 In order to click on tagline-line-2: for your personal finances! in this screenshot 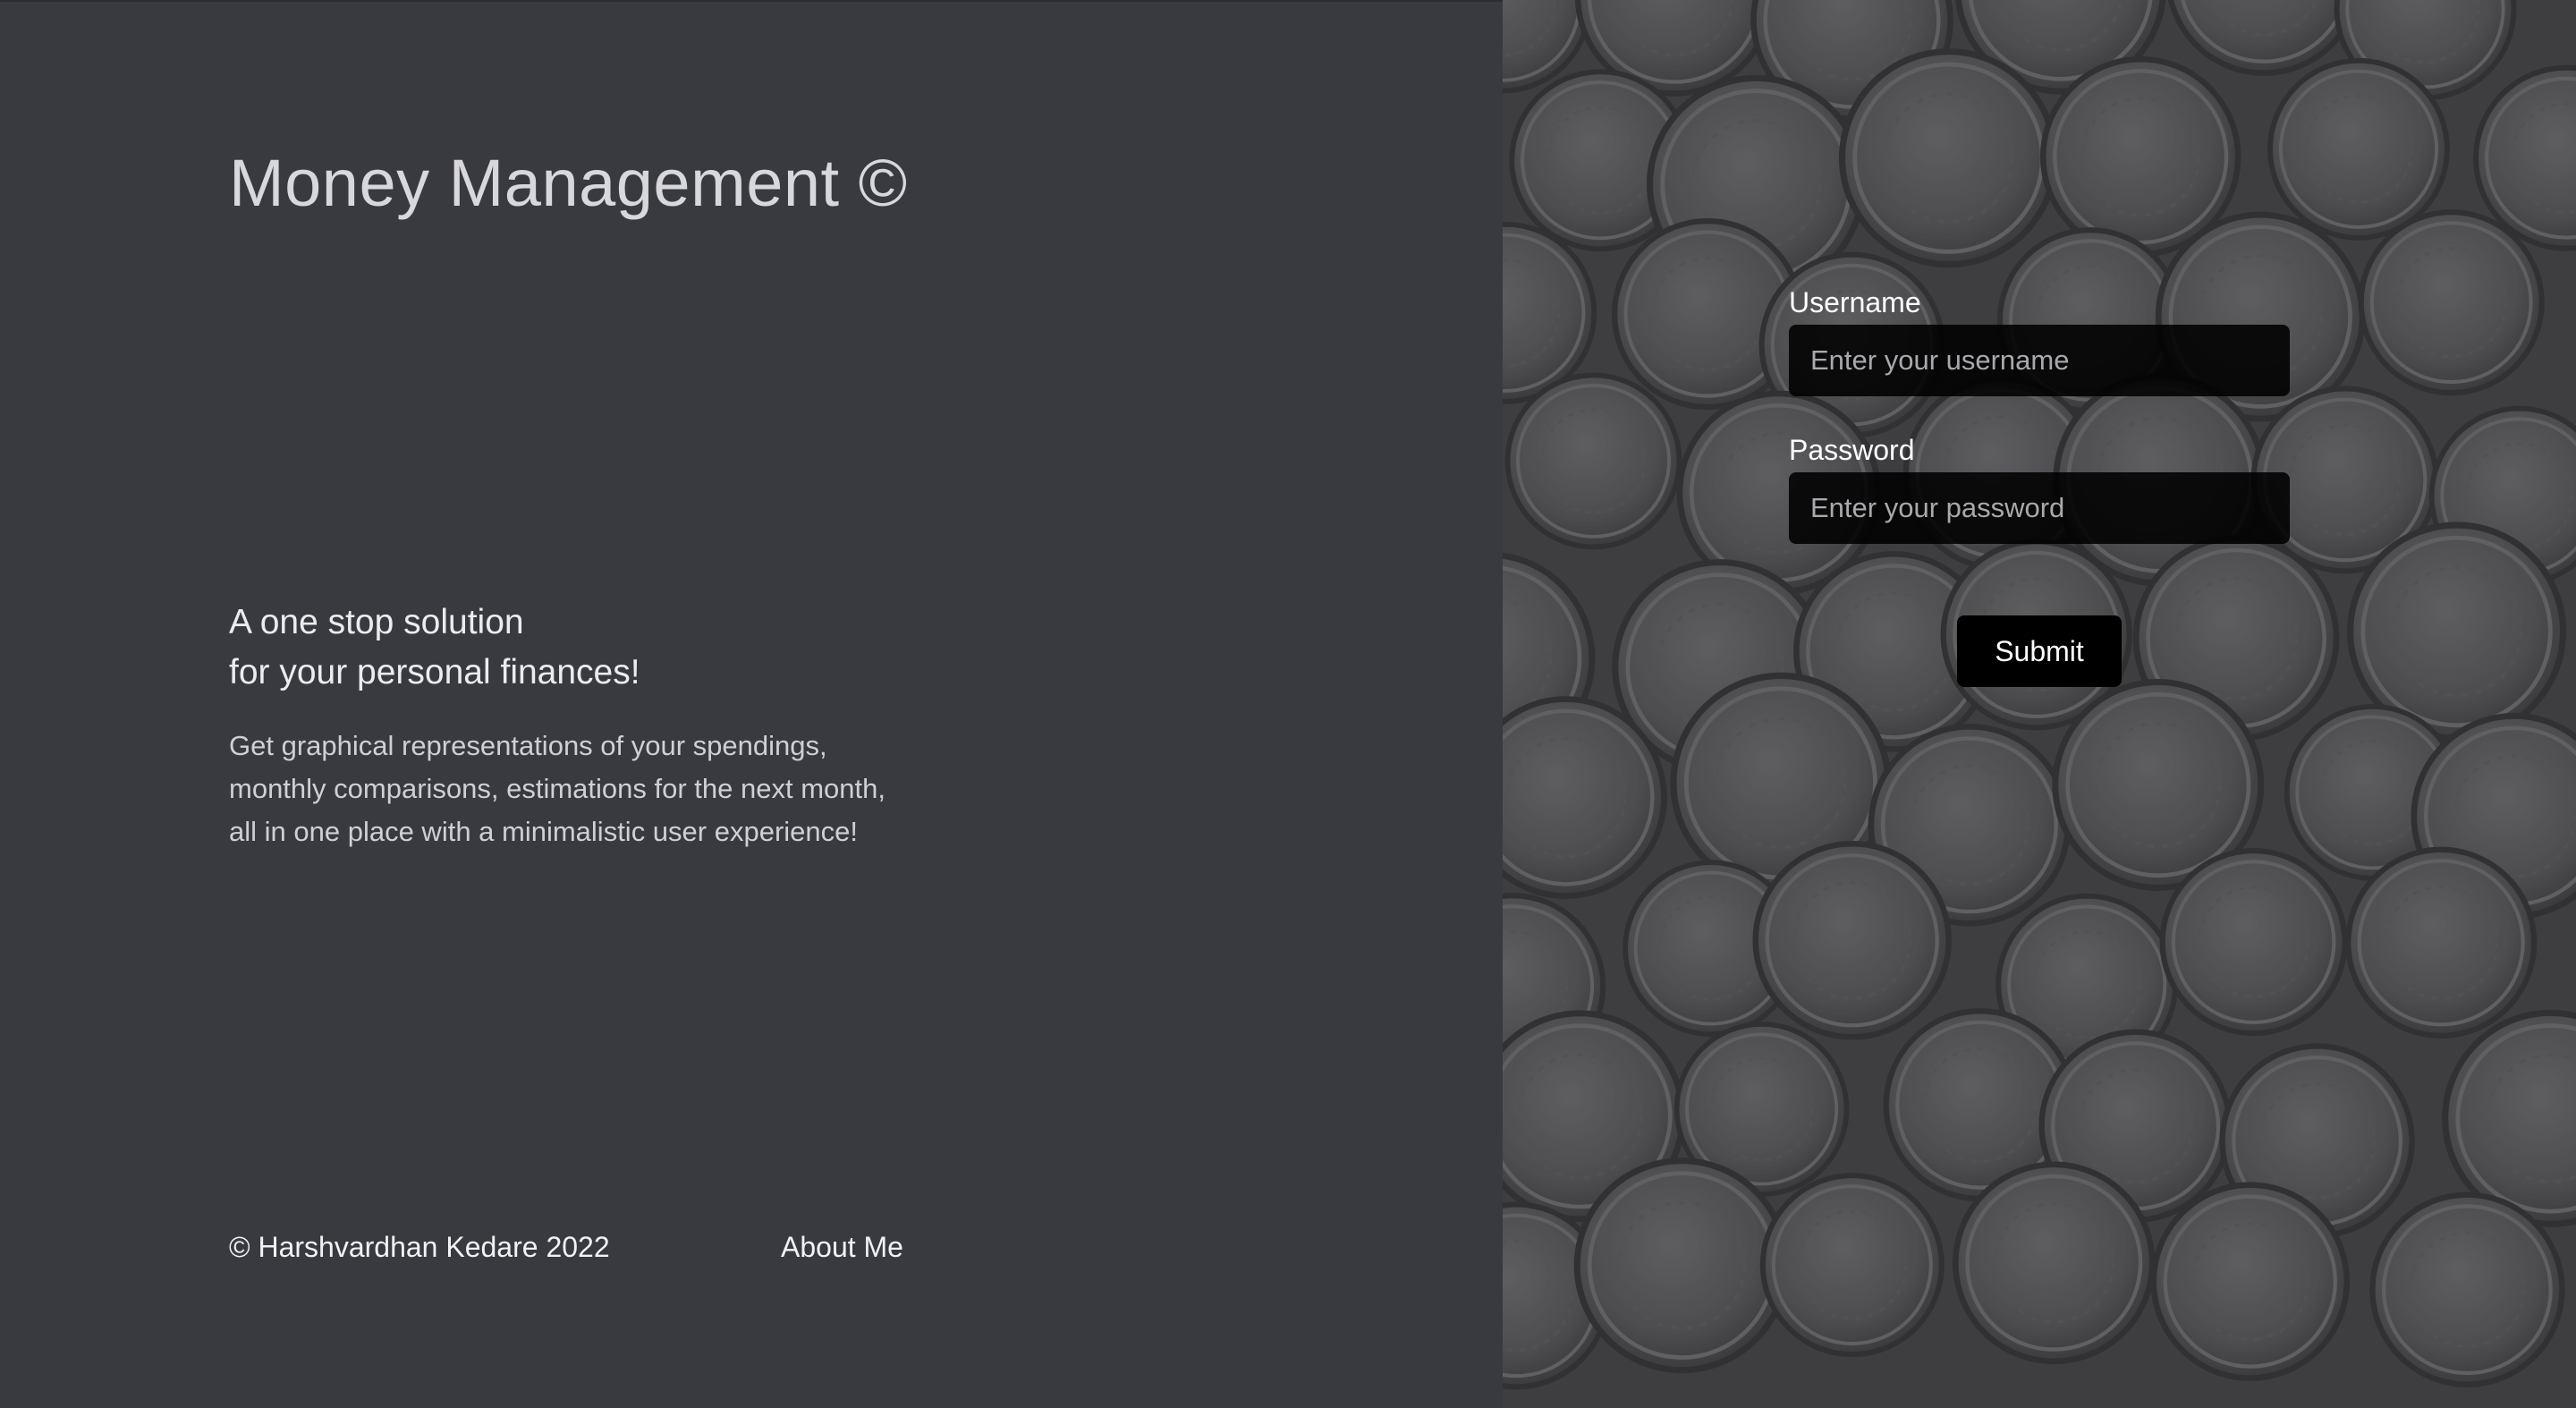, I will do `click(434, 672)`.